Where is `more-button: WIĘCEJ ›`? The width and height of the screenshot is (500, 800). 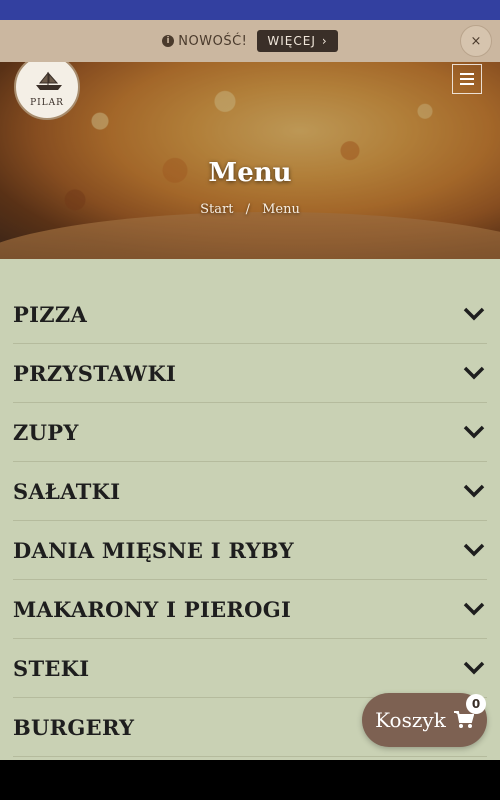 more-button: WIĘCEJ › is located at coordinates (297, 41).